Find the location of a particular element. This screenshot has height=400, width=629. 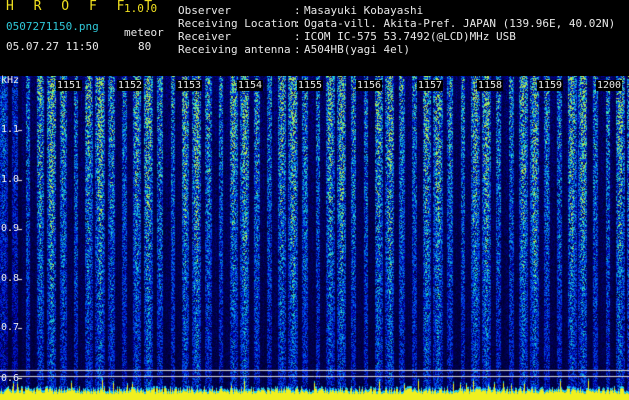

station-info-separators: : : : : is located at coordinates (297, 30).